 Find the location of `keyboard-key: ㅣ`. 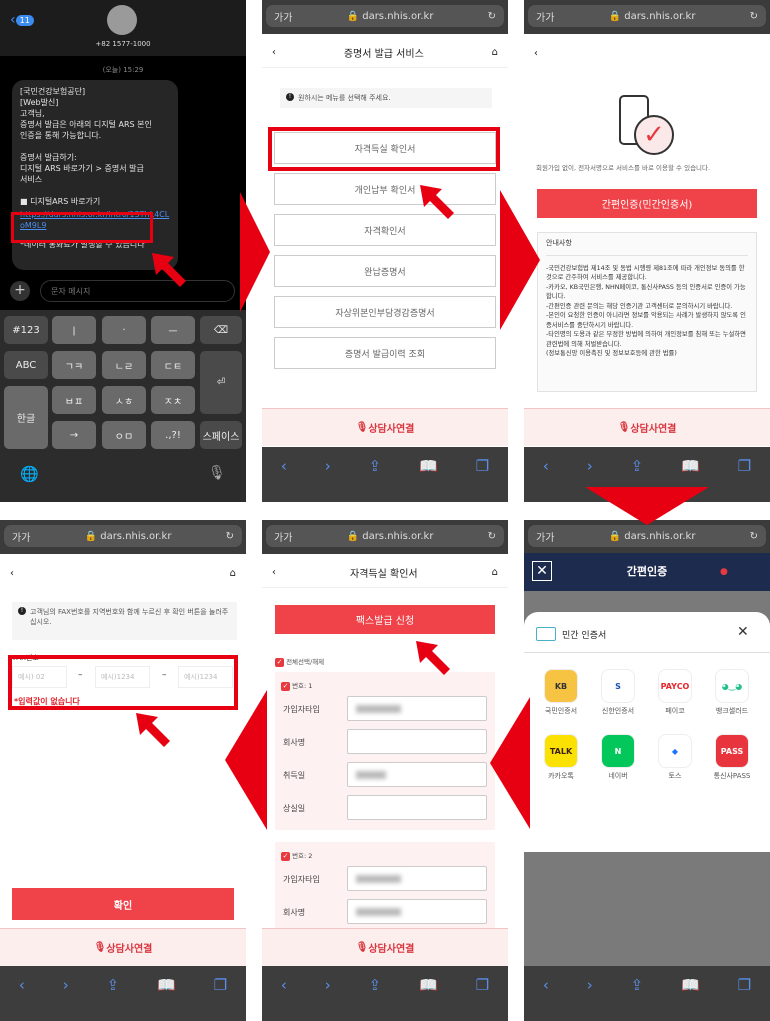

keyboard-key: ㅣ is located at coordinates (74, 330).